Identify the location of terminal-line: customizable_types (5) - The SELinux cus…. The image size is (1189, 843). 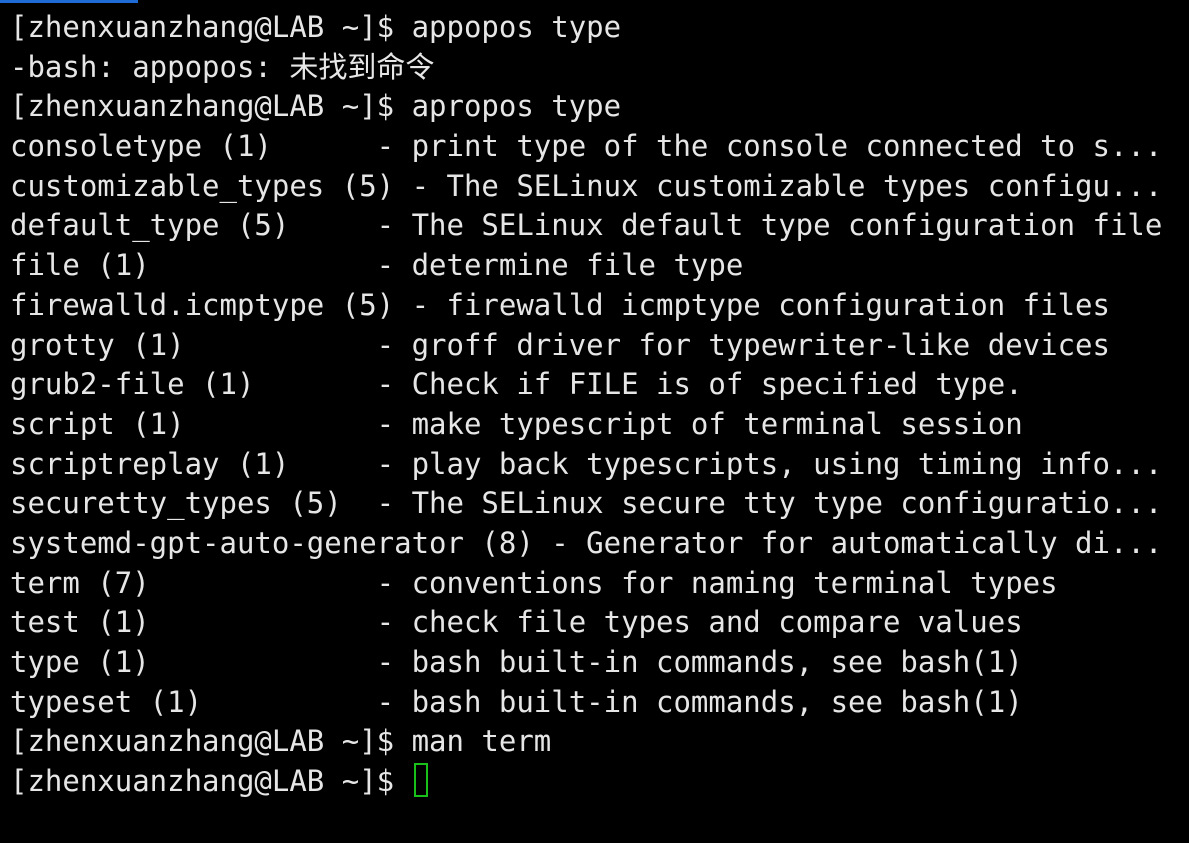
(586, 185).